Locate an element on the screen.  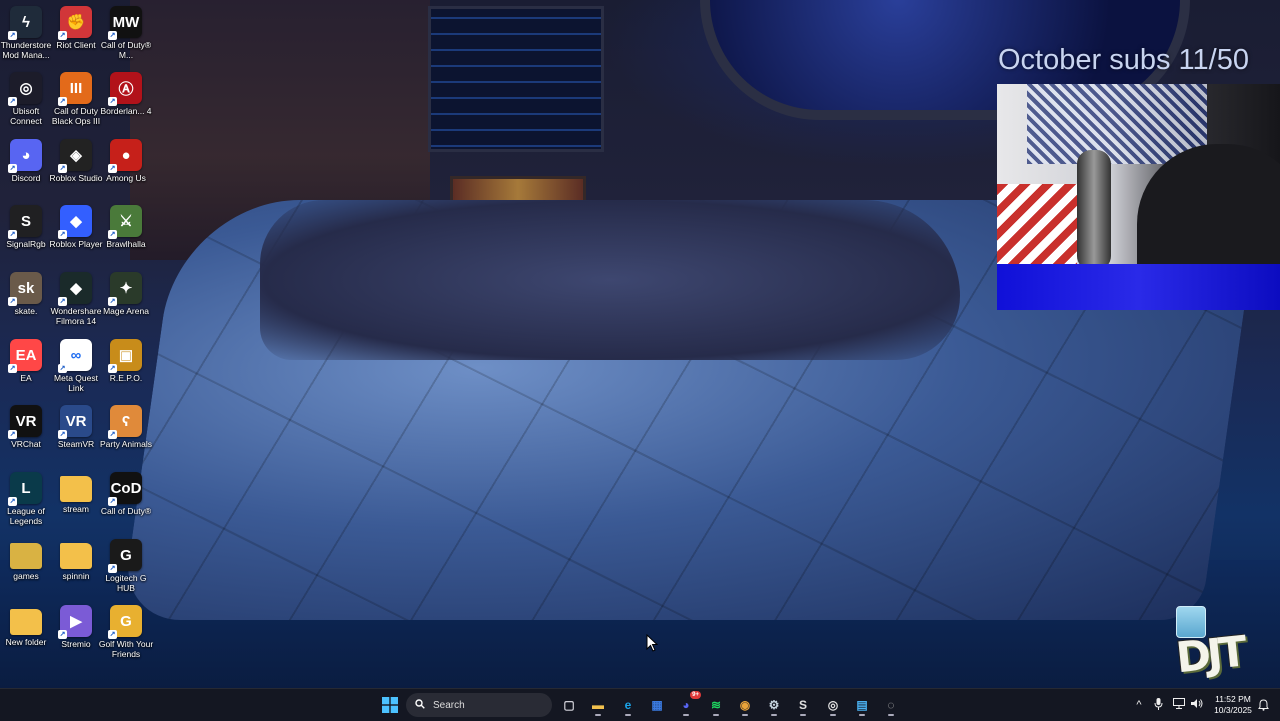
desktop-icon-roblox-player: ◆ ↗ Roblox Player is located at coordinates (76, 237).